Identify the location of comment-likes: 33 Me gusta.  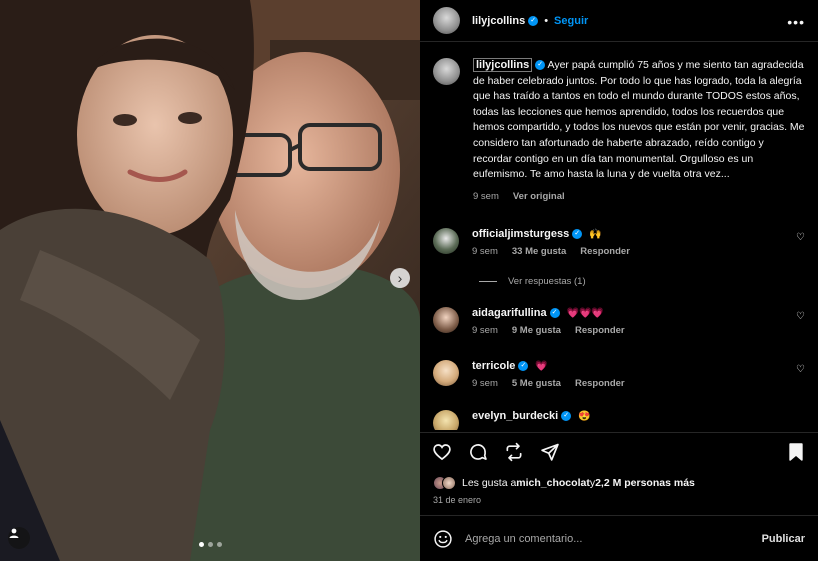
(539, 251).